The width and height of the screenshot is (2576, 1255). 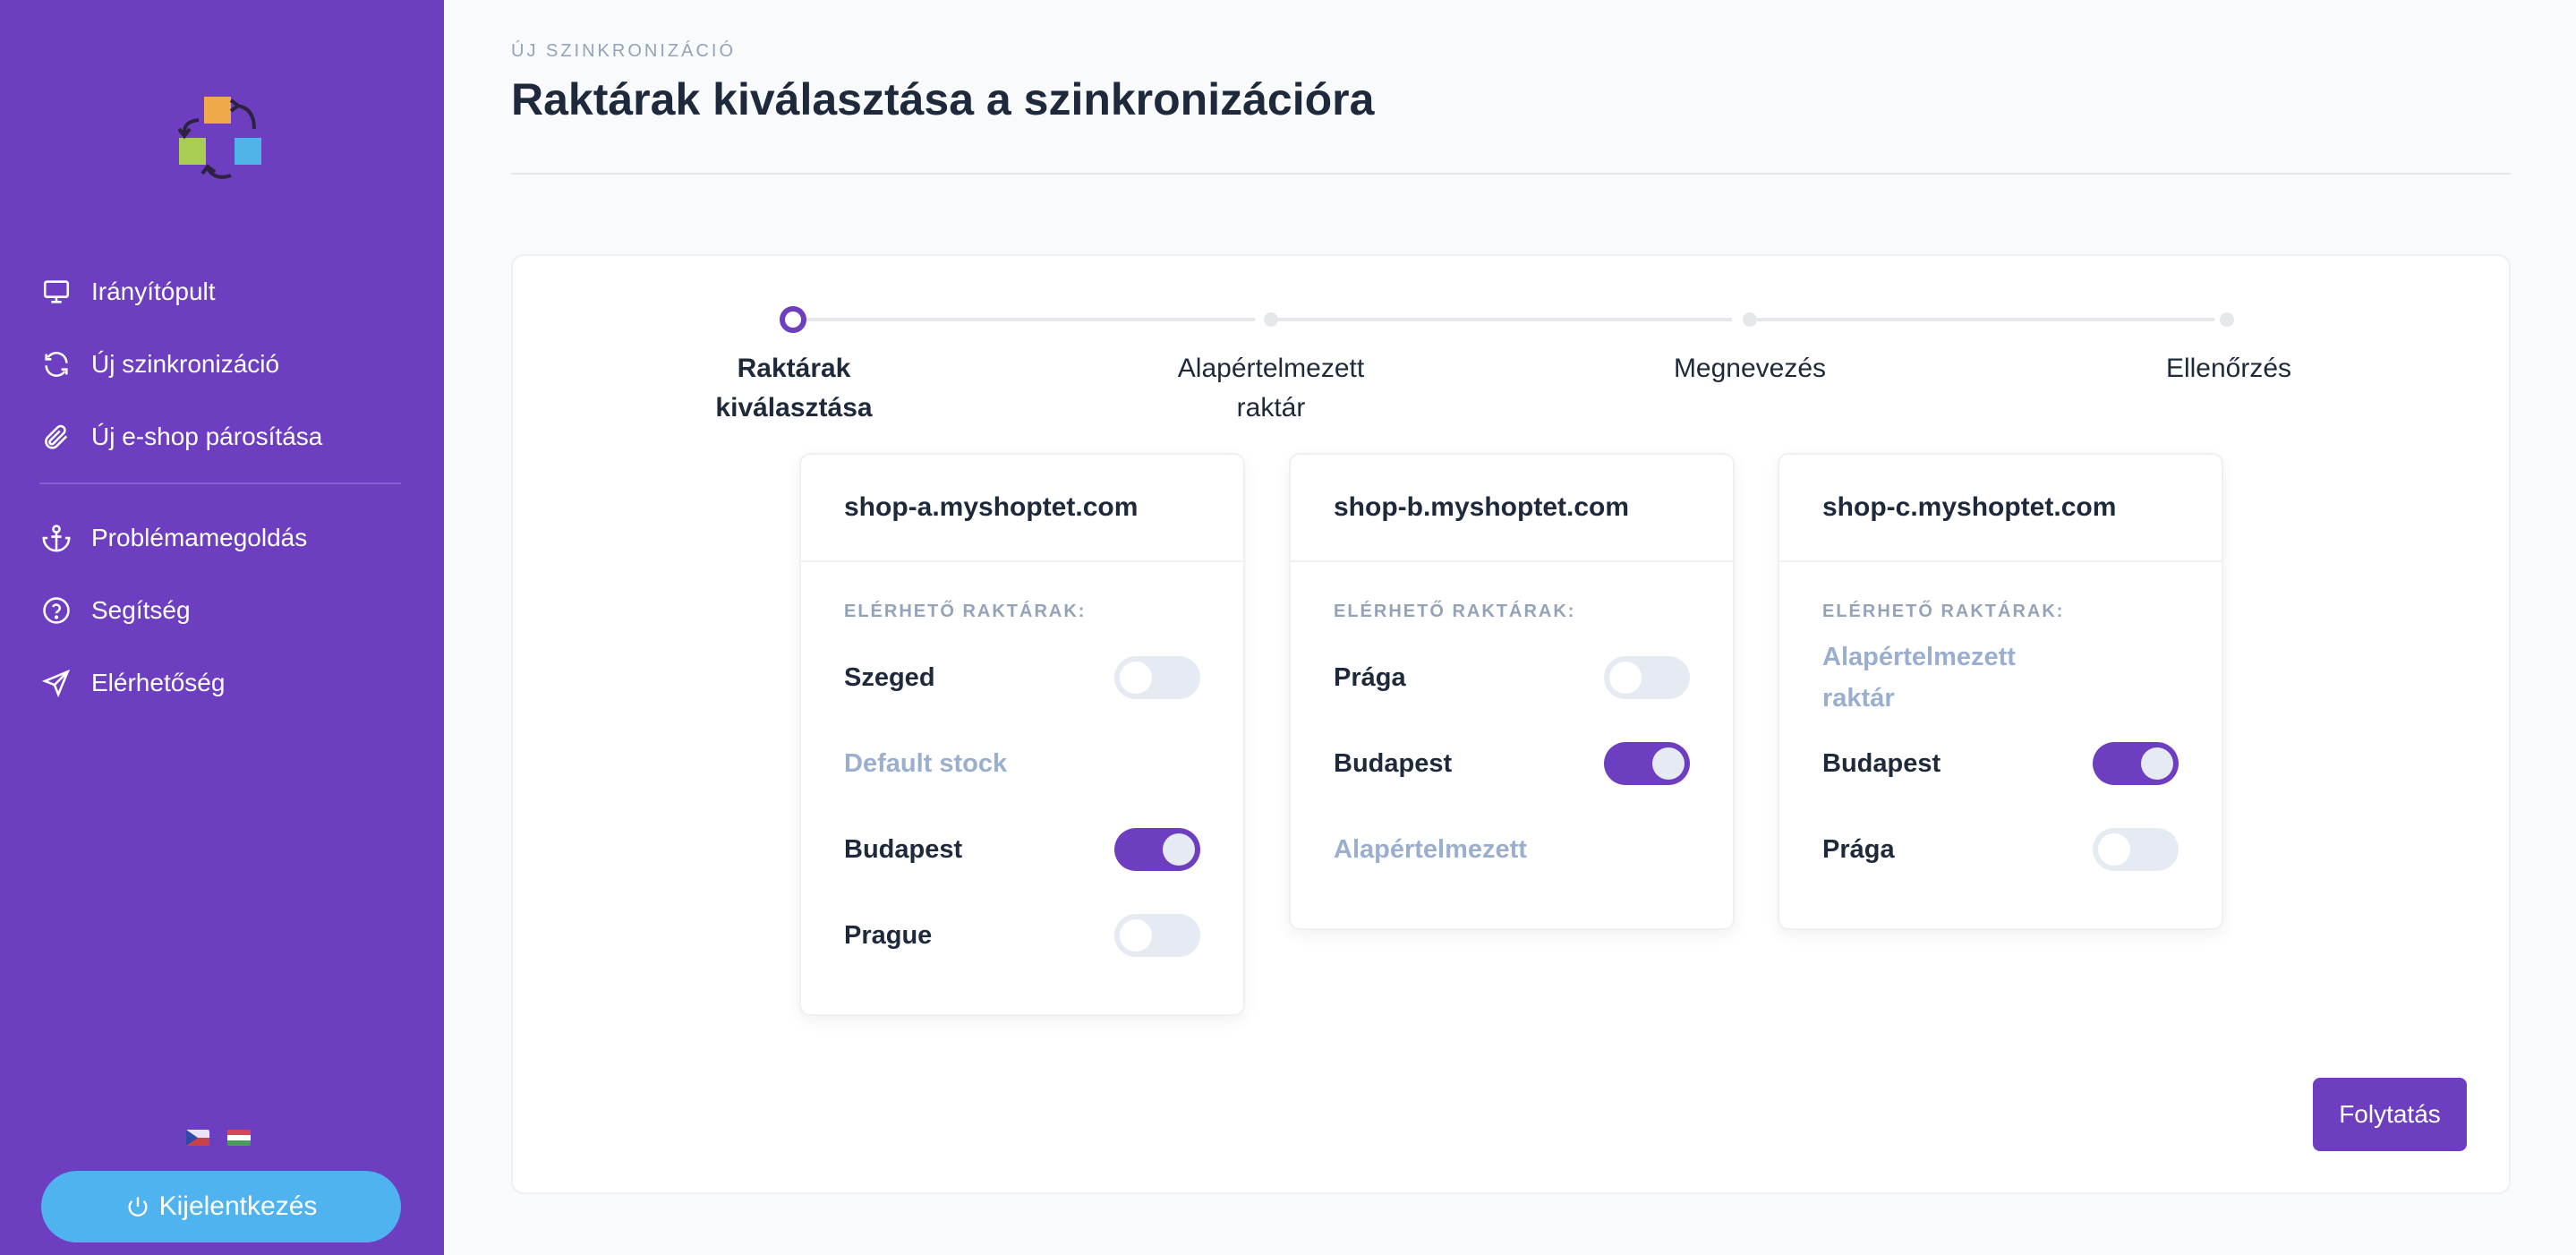 I want to click on warehouse-name: Alapértelmezett raktár, so click(x=1919, y=678).